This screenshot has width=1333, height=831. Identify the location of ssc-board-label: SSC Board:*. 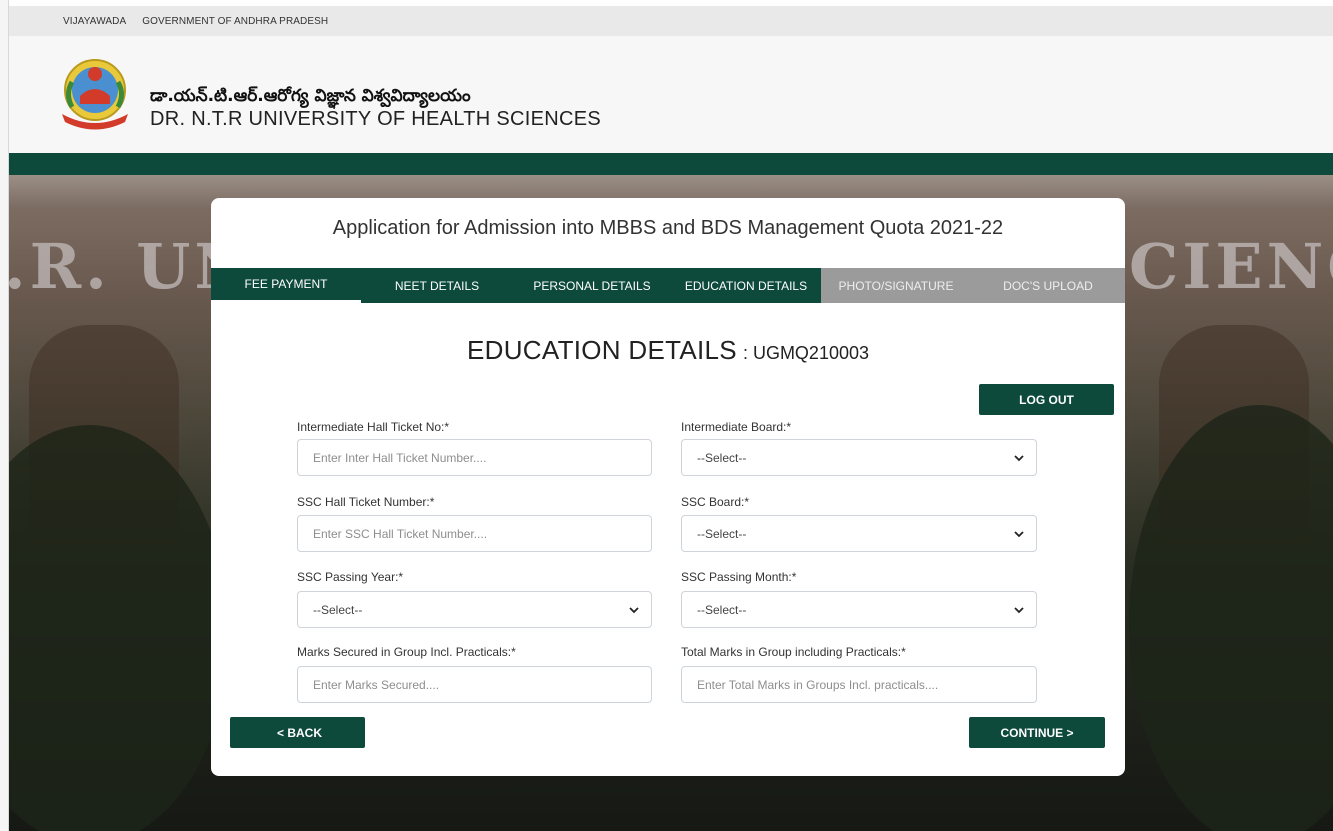
(715, 502).